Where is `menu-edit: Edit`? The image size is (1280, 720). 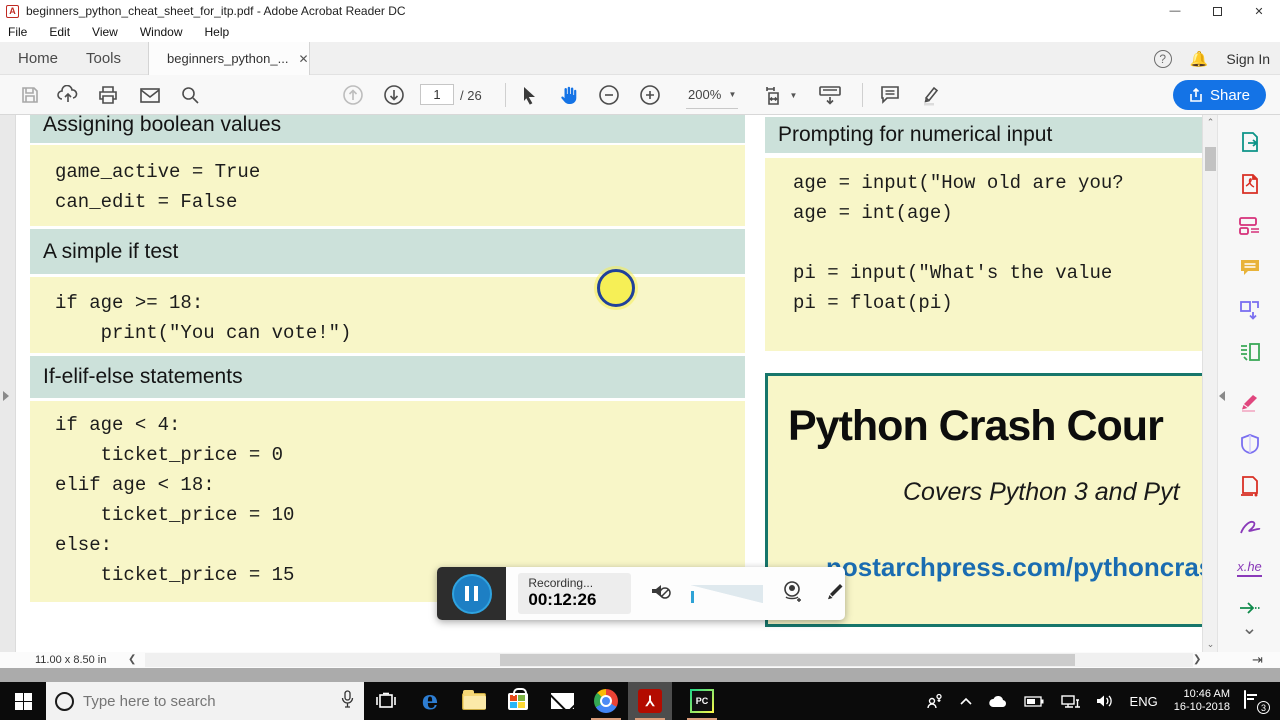
menu-edit: Edit is located at coordinates (59, 32).